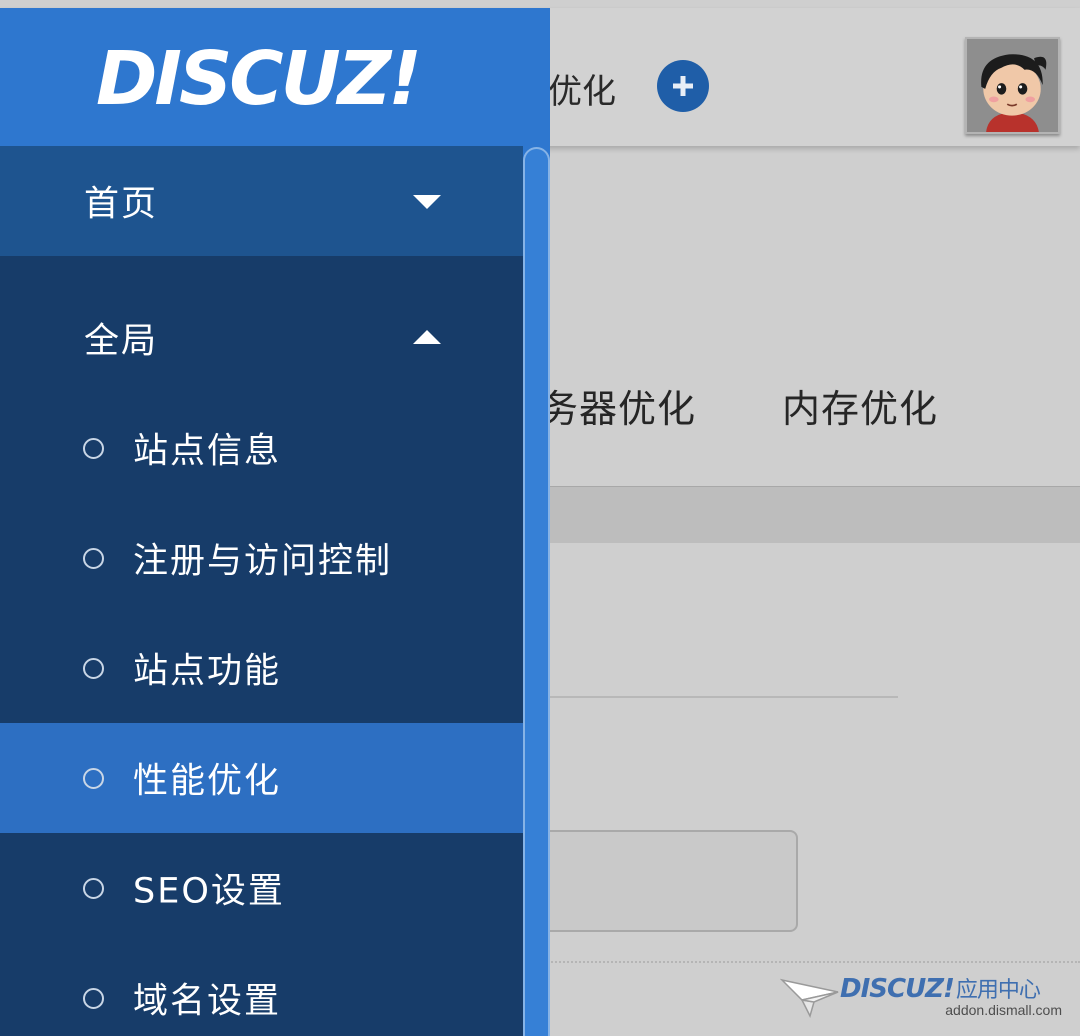 The height and width of the screenshot is (1036, 1080). What do you see at coordinates (261, 201) in the screenshot?
I see `menu-group-home: 首页` at bounding box center [261, 201].